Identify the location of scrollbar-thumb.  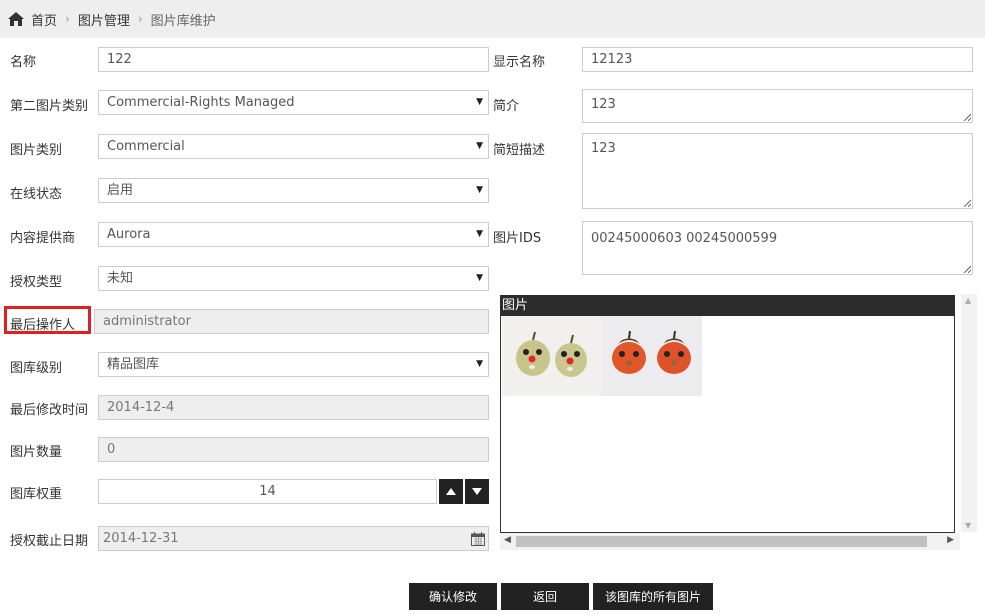
(721, 541).